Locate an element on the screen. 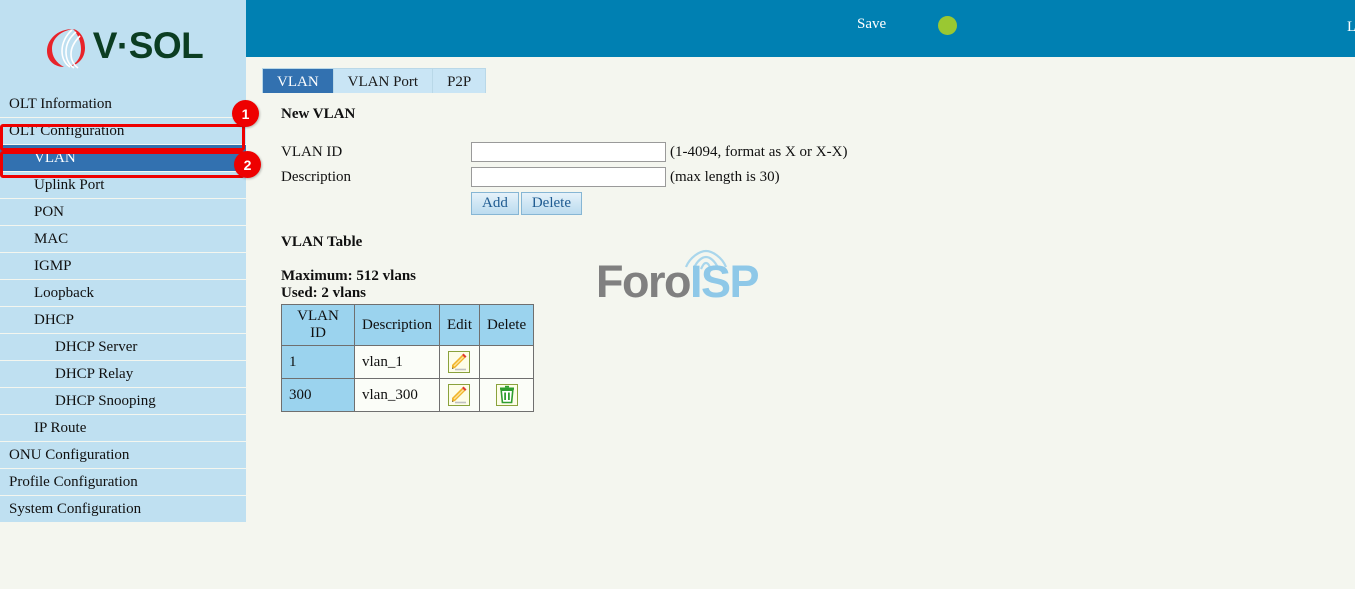  signal-tower-icon is located at coordinates (706, 259).